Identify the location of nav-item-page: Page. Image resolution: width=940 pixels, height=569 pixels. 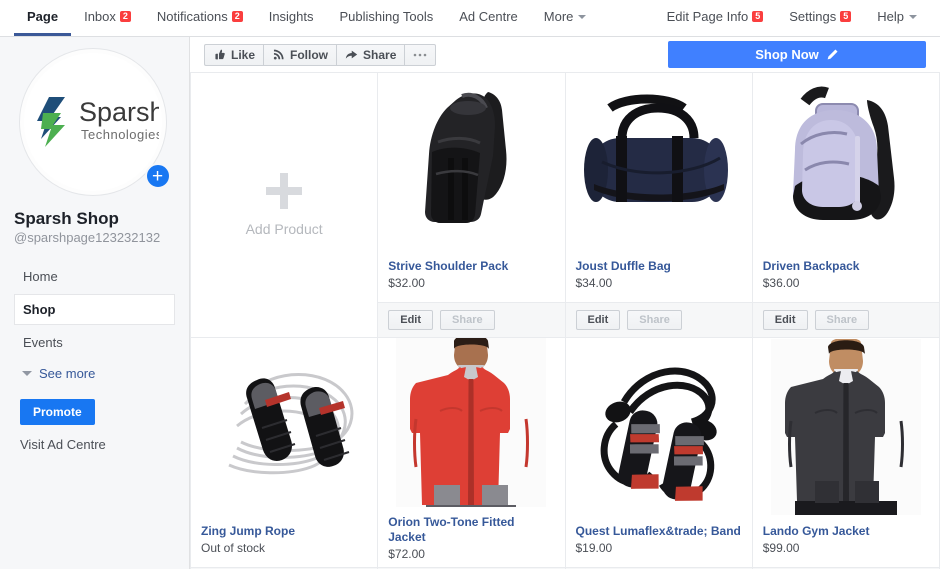
(43, 18).